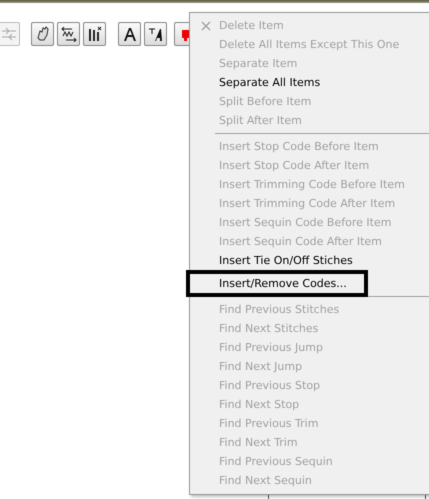 The width and height of the screenshot is (429, 499). Describe the element at coordinates (205, 25) in the screenshot. I see `close-icon` at that location.